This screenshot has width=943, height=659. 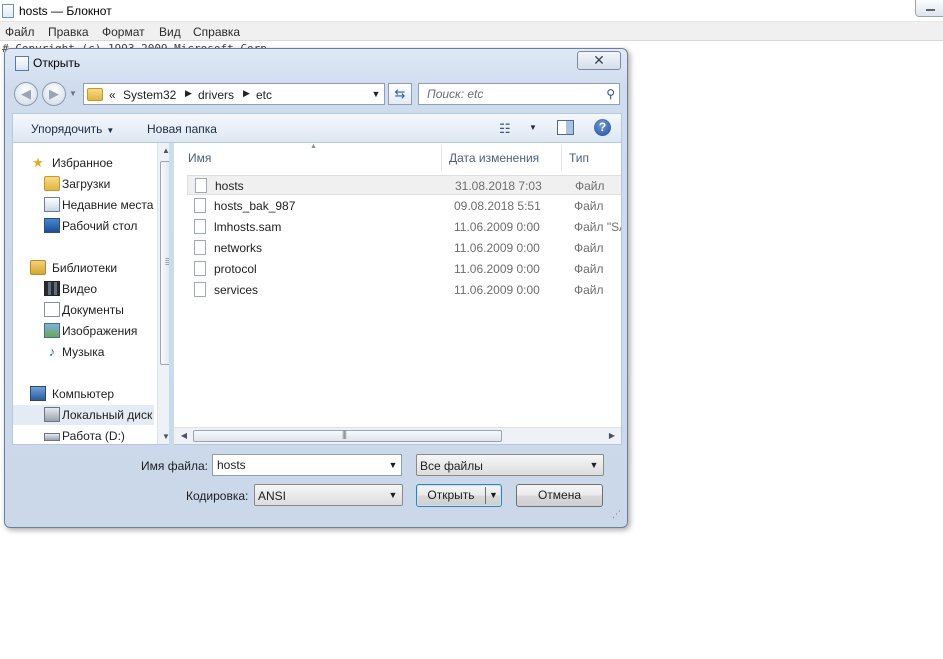 What do you see at coordinates (95, 94) in the screenshot?
I see `folder-icon` at bounding box center [95, 94].